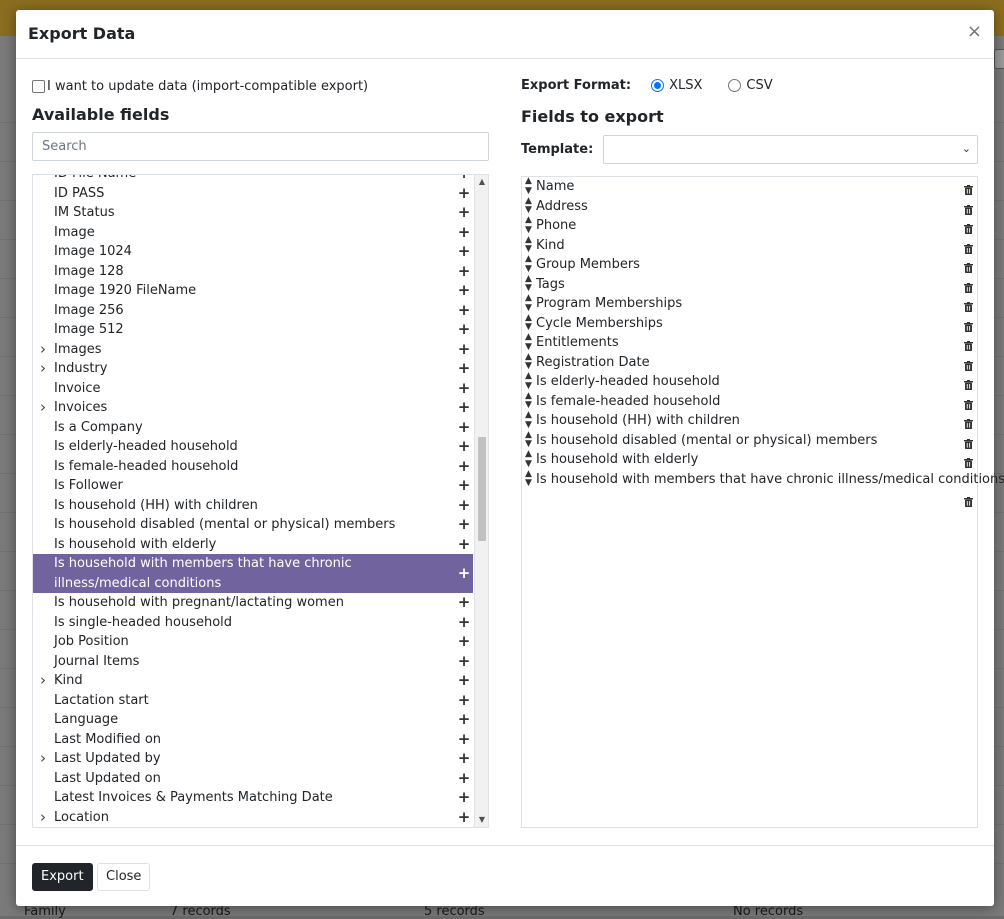 The width and height of the screenshot is (1004, 919). Describe the element at coordinates (253, 506) in the screenshot. I see `field-item: Is household (HH) with children +` at that location.